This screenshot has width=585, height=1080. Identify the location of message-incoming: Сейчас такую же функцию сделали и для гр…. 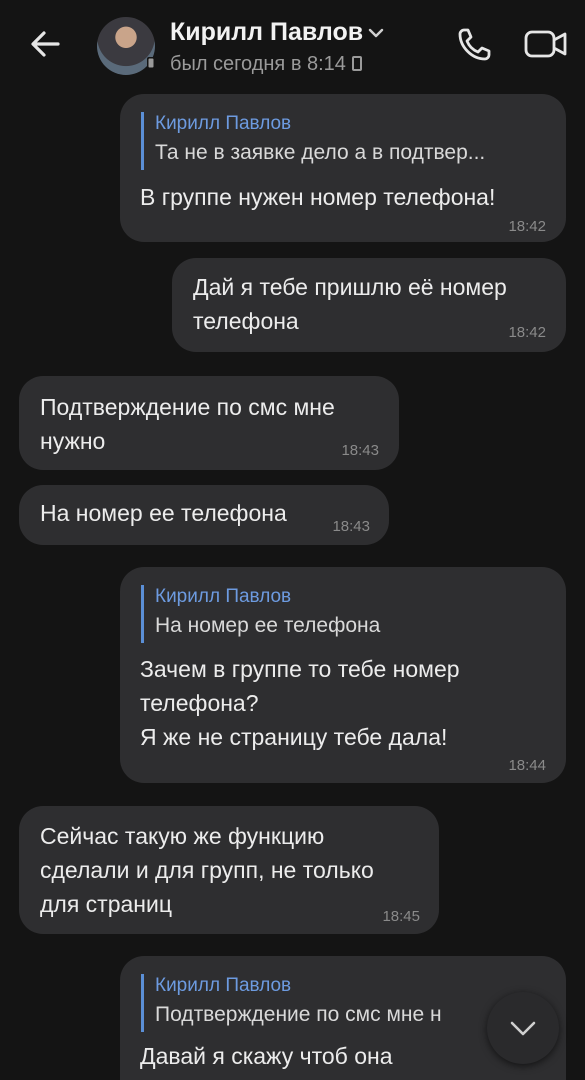
(229, 870).